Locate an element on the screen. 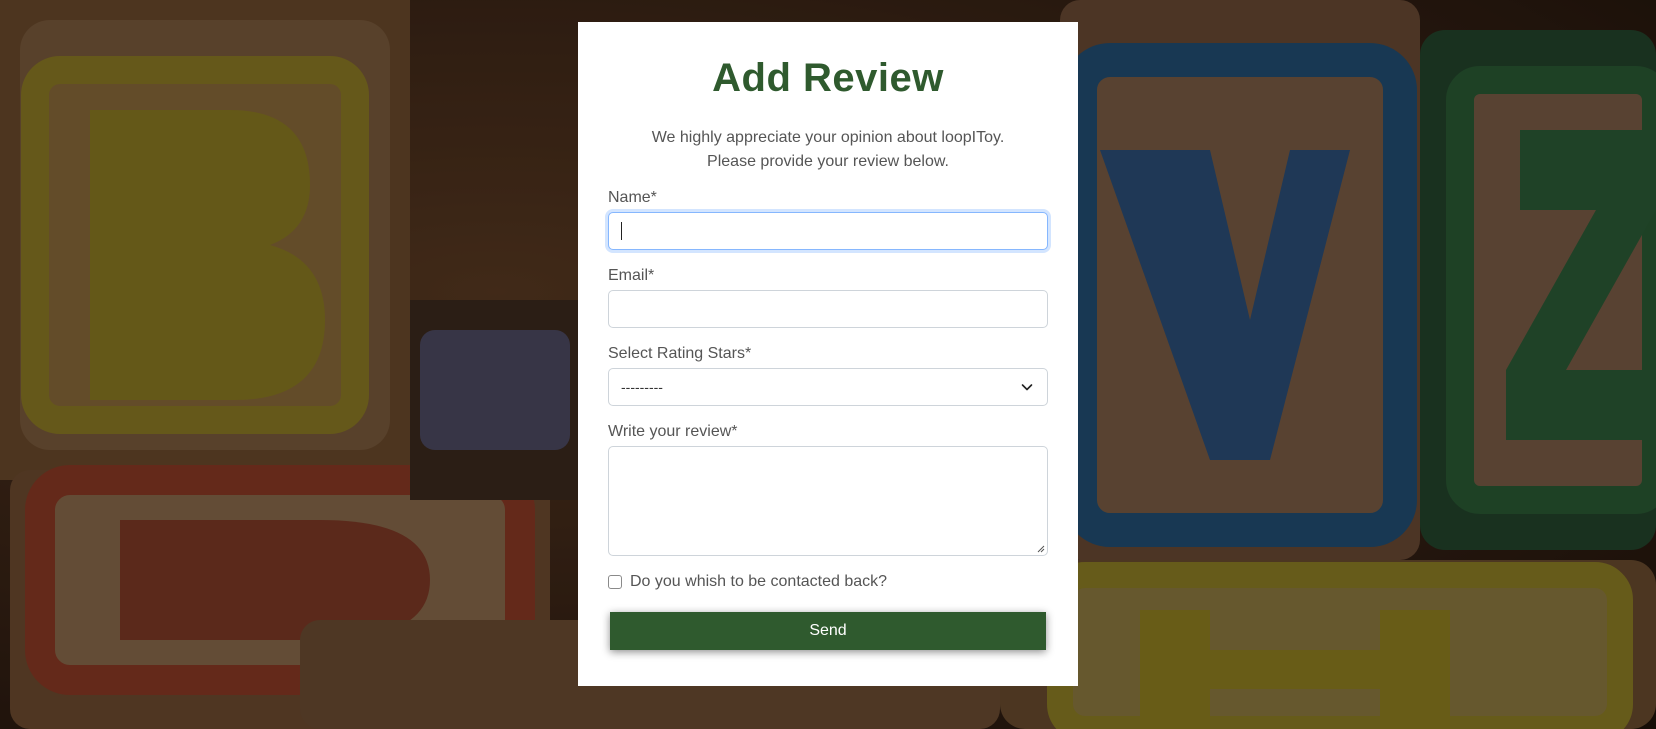 The height and width of the screenshot is (729, 1656). review-field-group: Write your review* is located at coordinates (828, 489).